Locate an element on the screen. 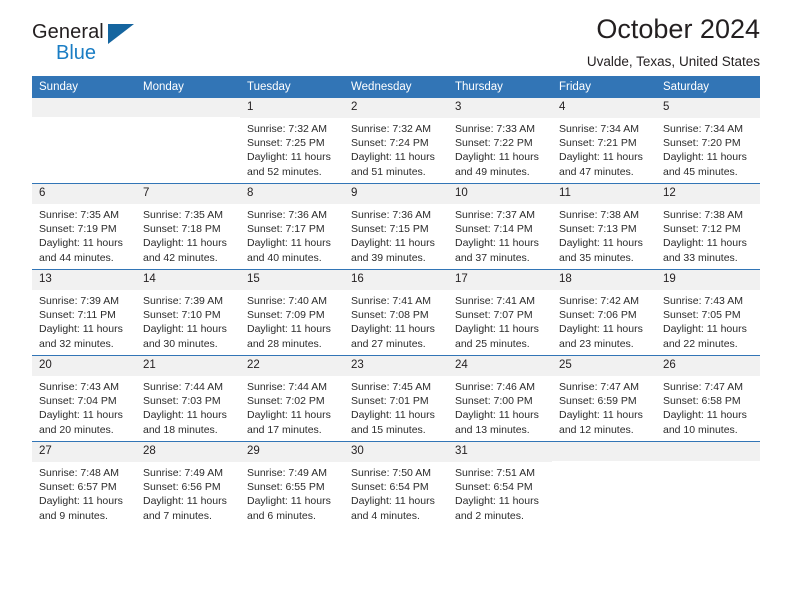 The width and height of the screenshot is (792, 612). sunset-time: Sunset: 6:54 PM is located at coordinates (390, 487).